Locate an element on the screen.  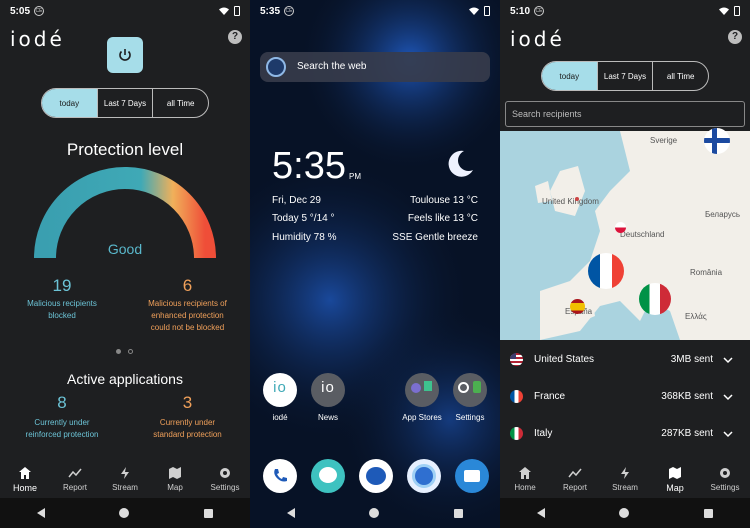
nav-label: Stream is located at coordinates (625, 487).